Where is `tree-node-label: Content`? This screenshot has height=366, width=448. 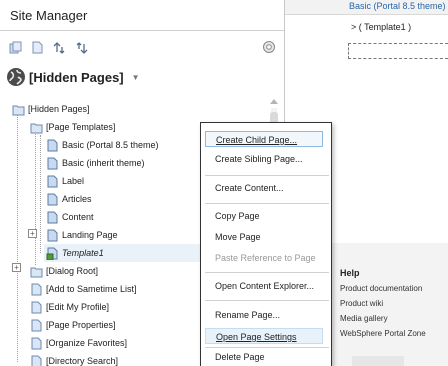 tree-node-label: Content is located at coordinates (78, 217).